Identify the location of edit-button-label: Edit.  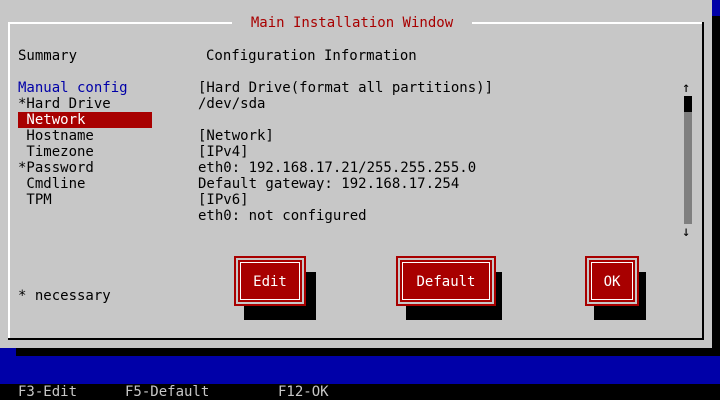
(270, 282).